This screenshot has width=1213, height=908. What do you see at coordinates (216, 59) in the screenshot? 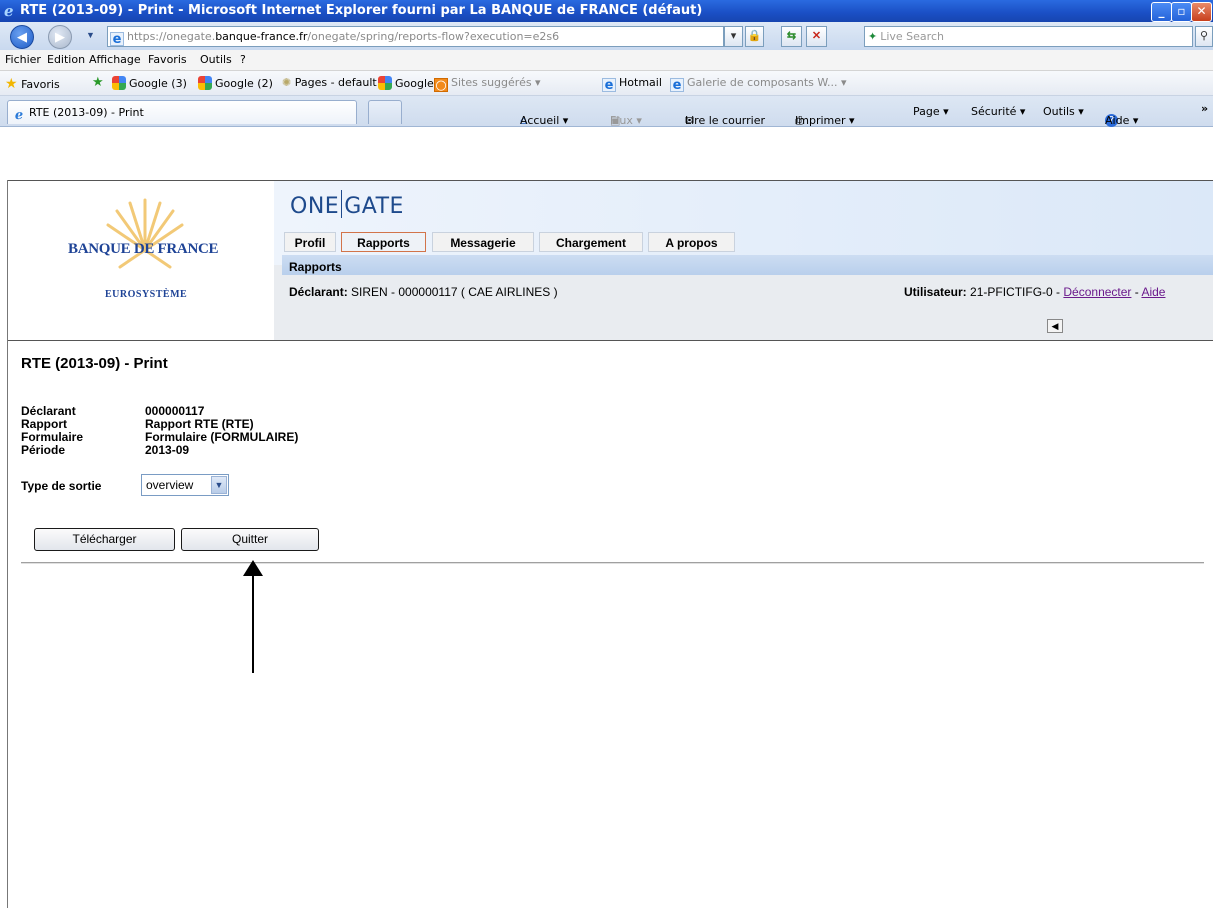
I see `menu-outils: Outils` at bounding box center [216, 59].